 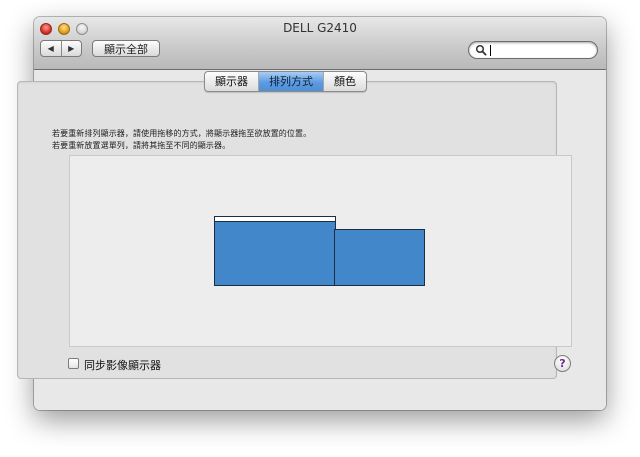 I want to click on tab-bar: 顯示器 排列方式 顏色, so click(x=285, y=81).